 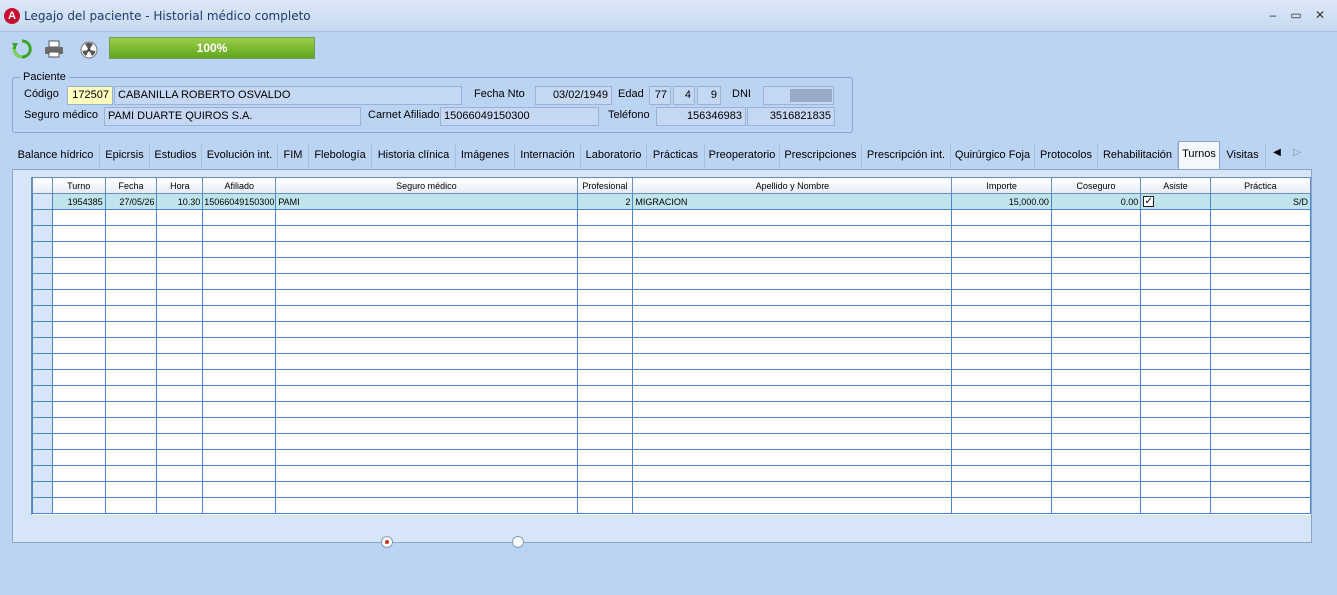 What do you see at coordinates (90, 49) in the screenshot?
I see `radiation-icon` at bounding box center [90, 49].